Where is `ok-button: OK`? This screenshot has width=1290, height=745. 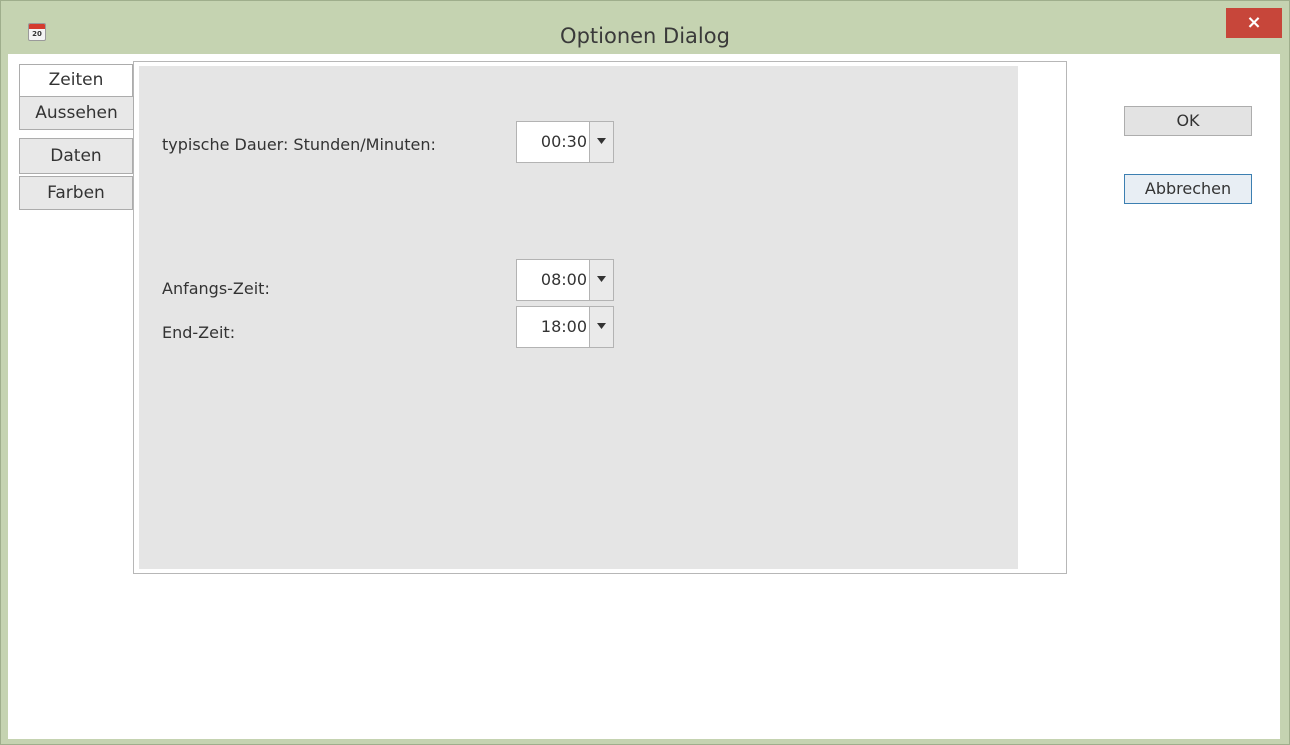 ok-button: OK is located at coordinates (1188, 121).